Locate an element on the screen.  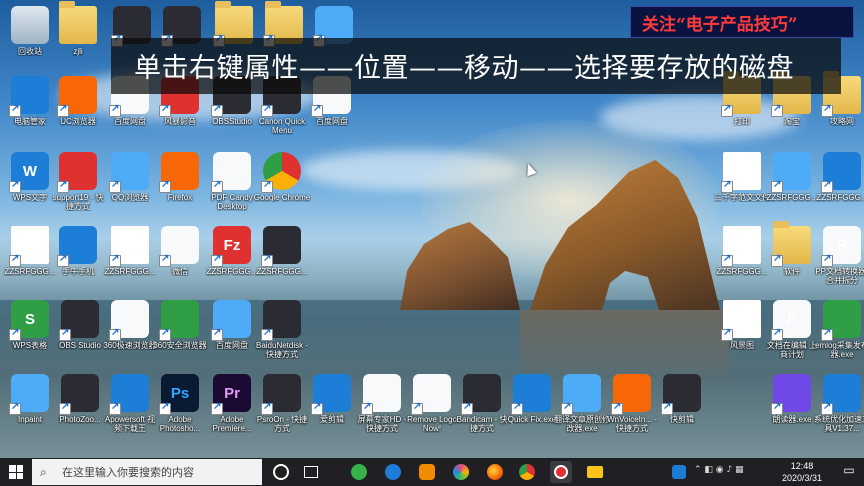
desktop-icon: 电脑管家 is located at coordinates (30, 107).